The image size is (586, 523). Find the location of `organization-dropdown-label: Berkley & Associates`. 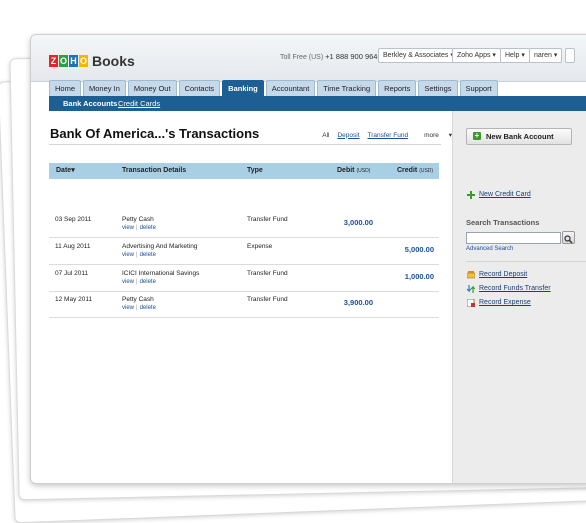

organization-dropdown-label: Berkley & Associates is located at coordinates (416, 55).